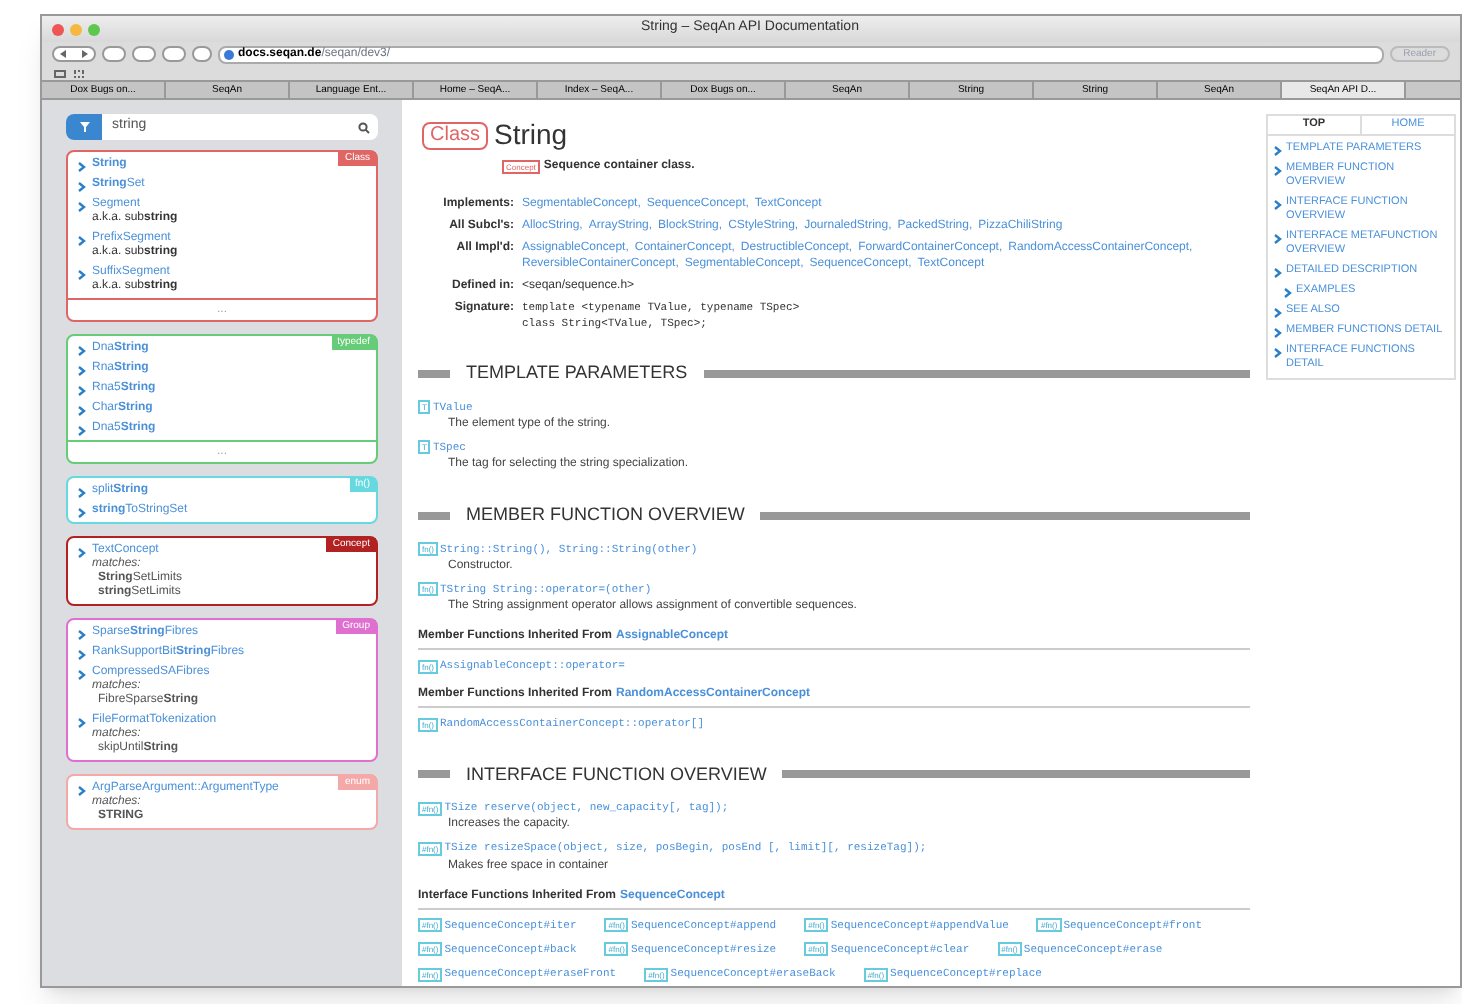 This screenshot has height=1004, width=1462. What do you see at coordinates (60, 73) in the screenshot?
I see `book-icon` at bounding box center [60, 73].